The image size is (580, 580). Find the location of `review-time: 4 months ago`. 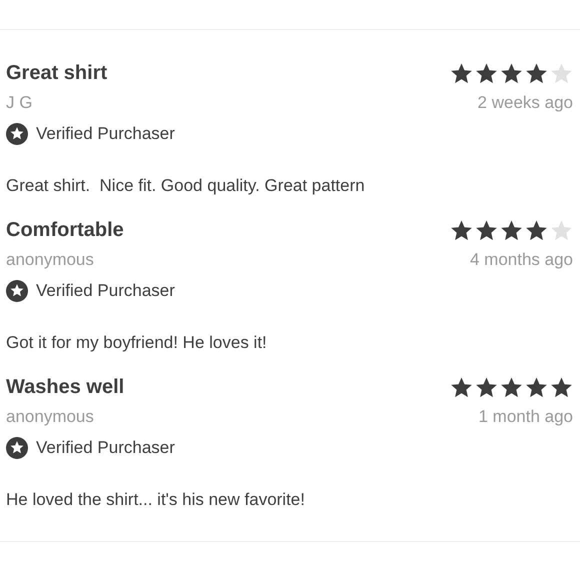

review-time: 4 months ago is located at coordinates (521, 260).